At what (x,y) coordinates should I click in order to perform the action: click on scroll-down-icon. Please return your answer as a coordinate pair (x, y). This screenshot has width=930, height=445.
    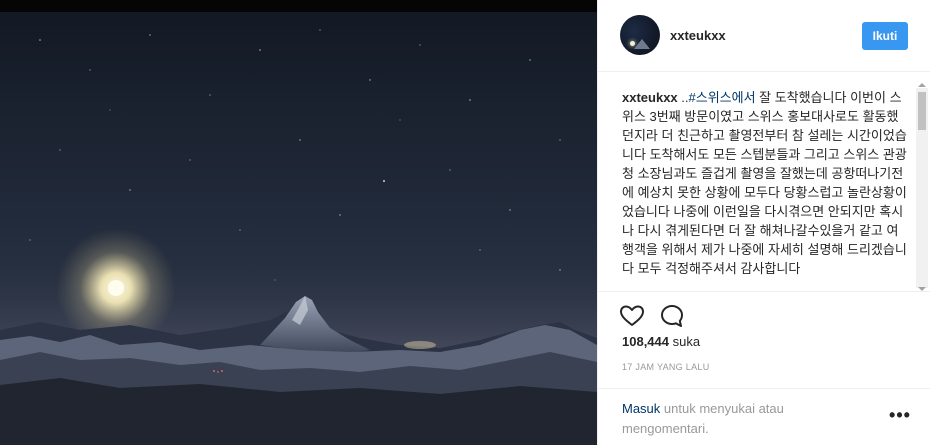
    Looking at the image, I should click on (922, 289).